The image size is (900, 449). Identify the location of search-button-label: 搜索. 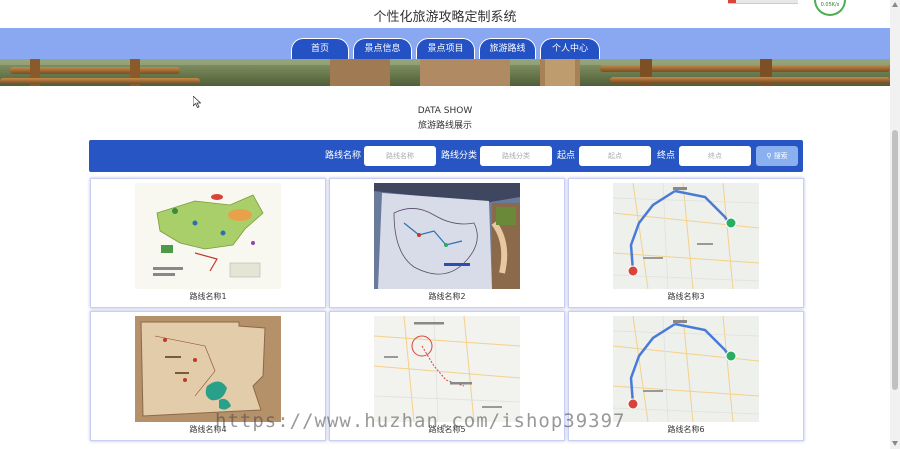
(780, 156).